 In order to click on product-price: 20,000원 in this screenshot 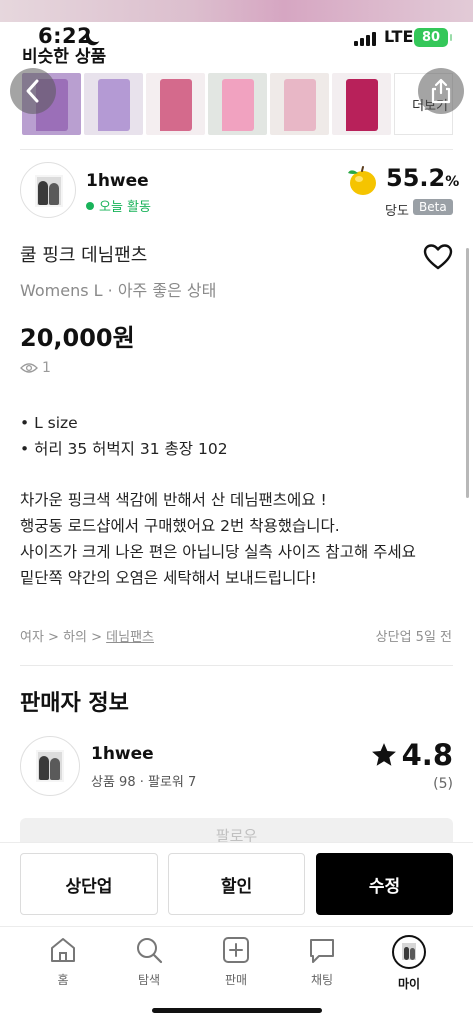, I will do `click(77, 338)`.